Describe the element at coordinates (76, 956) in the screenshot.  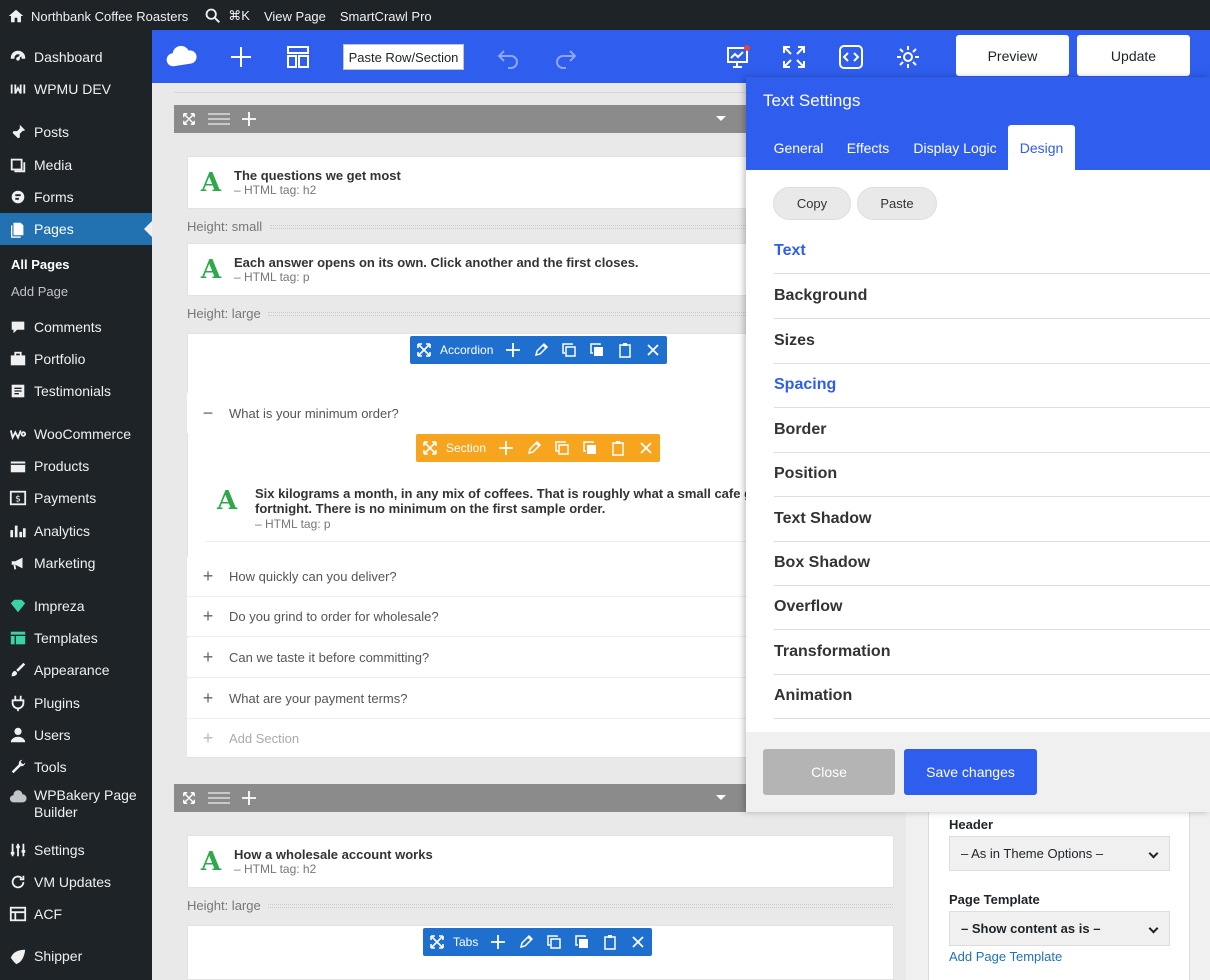
I see `sidebar-item-shipper: Shipper` at that location.